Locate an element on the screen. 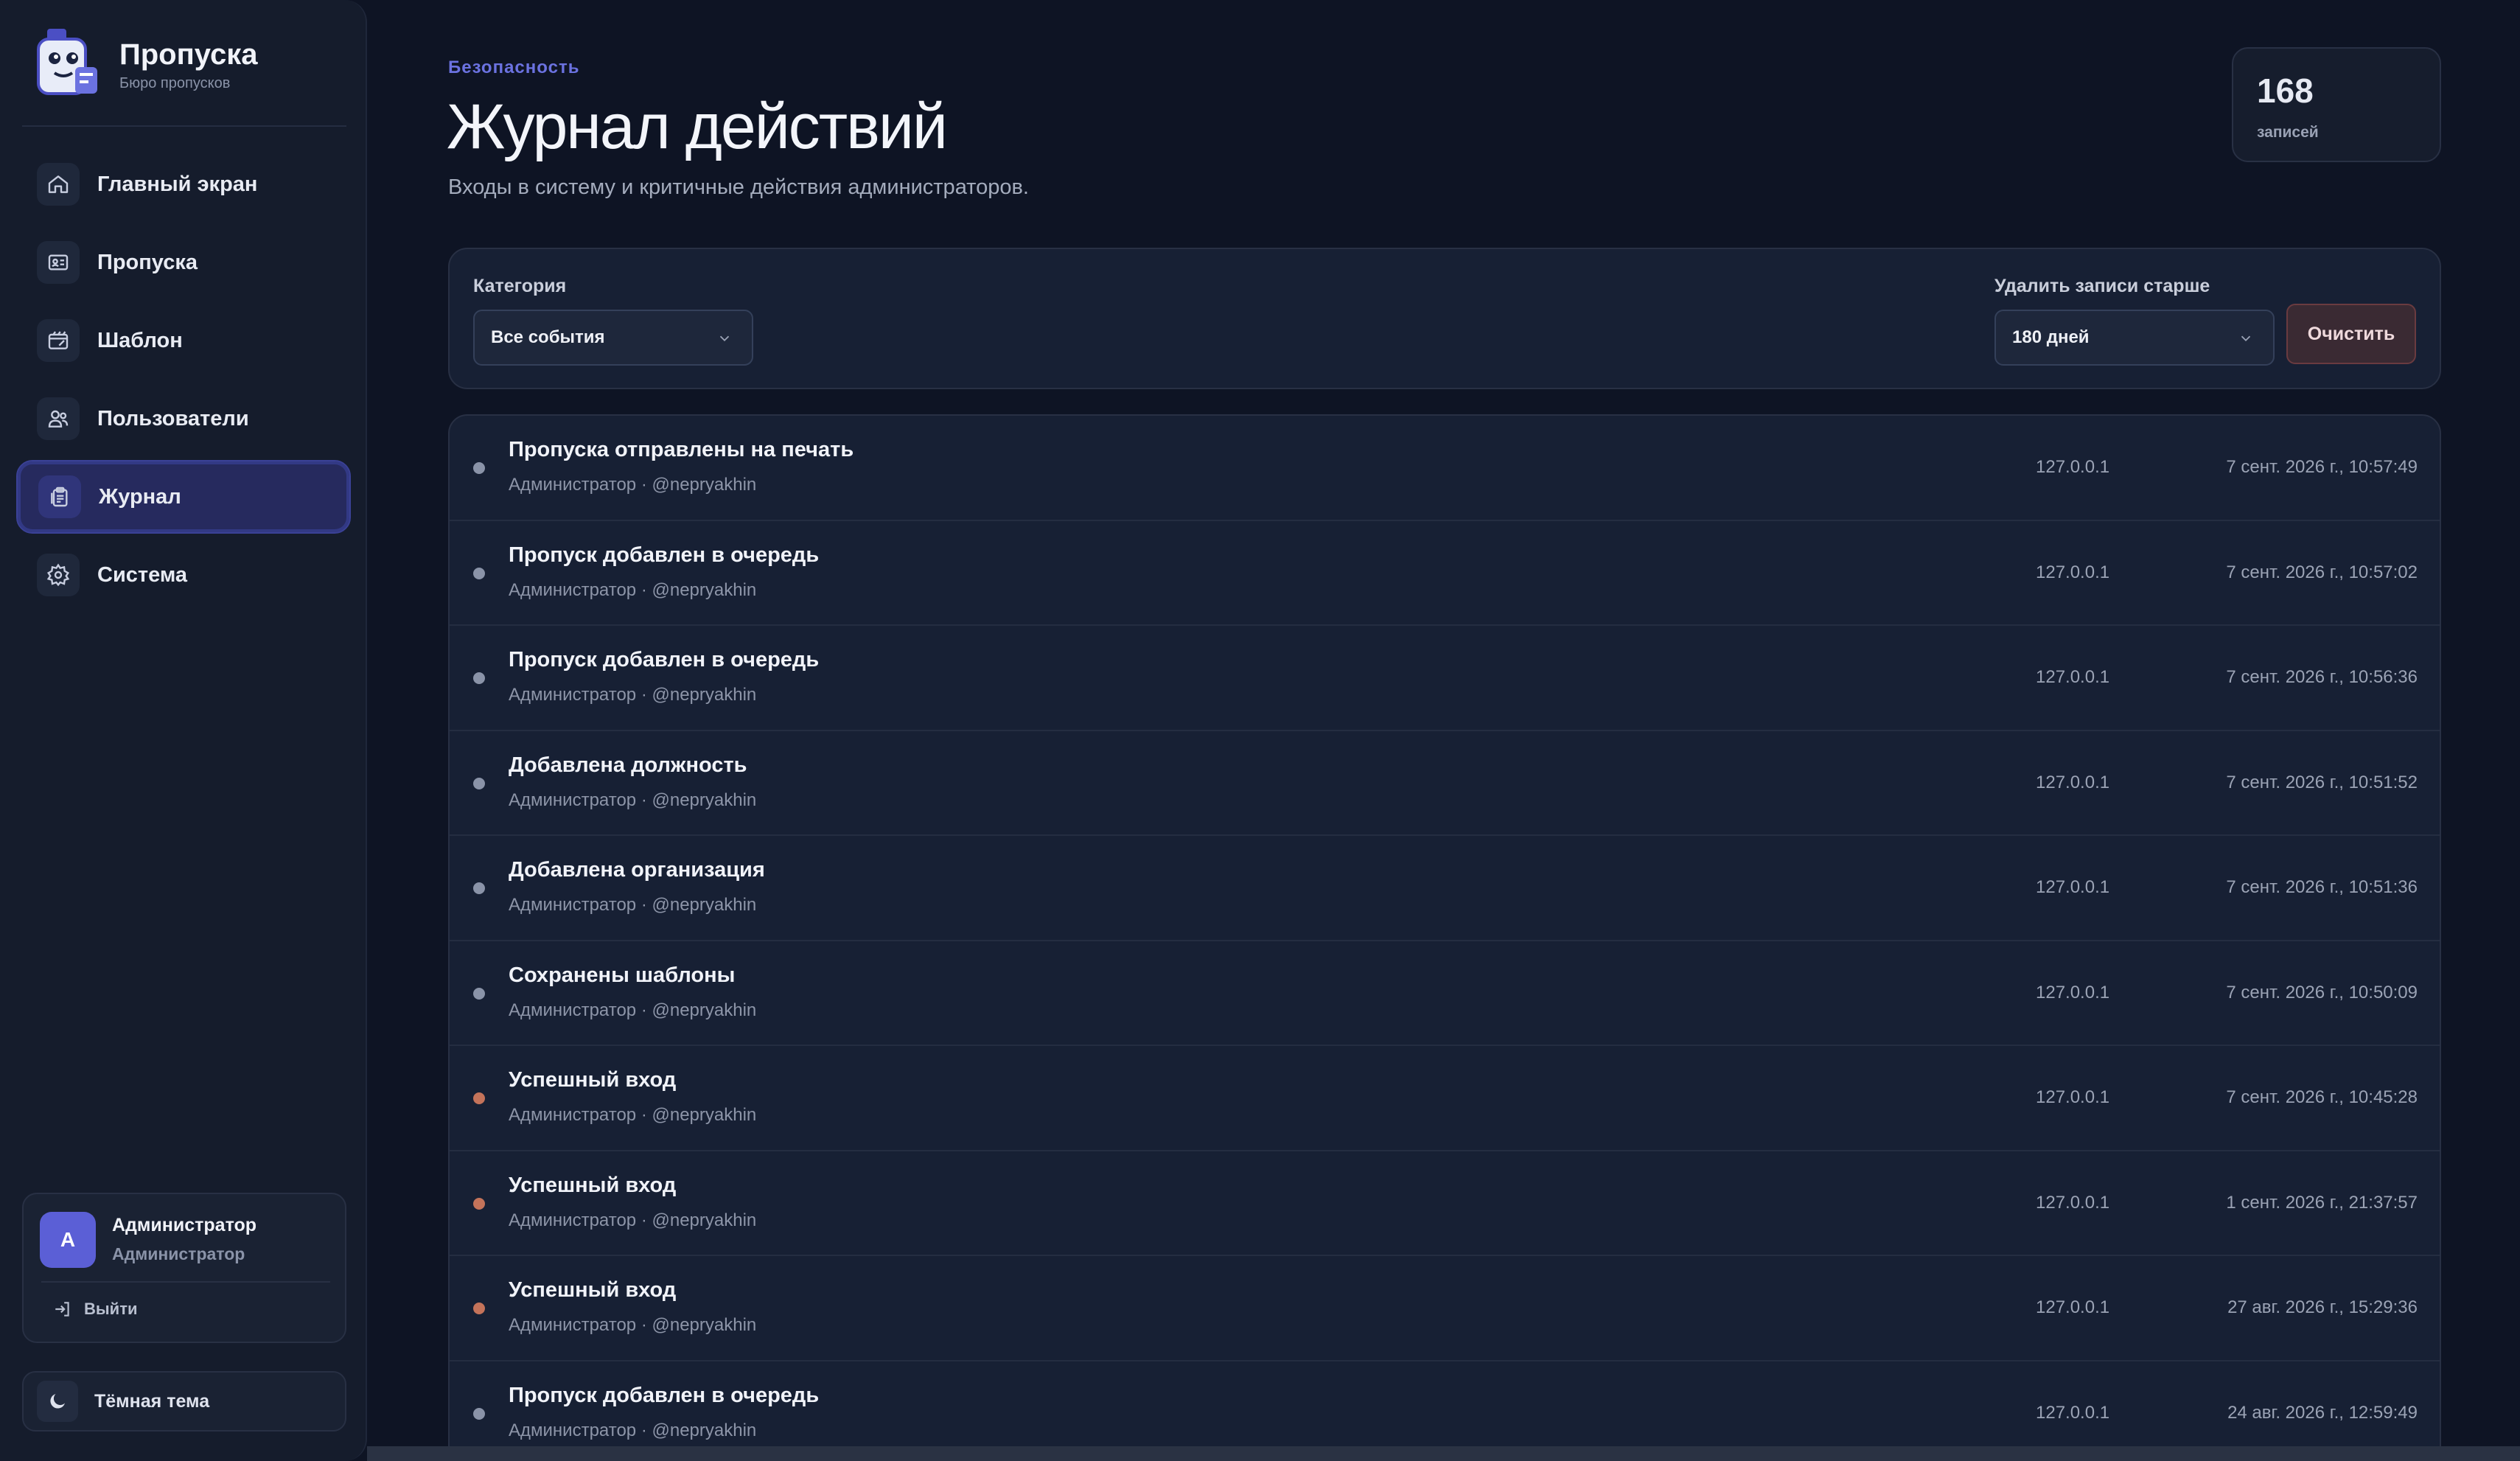 This screenshot has width=2520, height=1461. id-card-icon is located at coordinates (58, 262).